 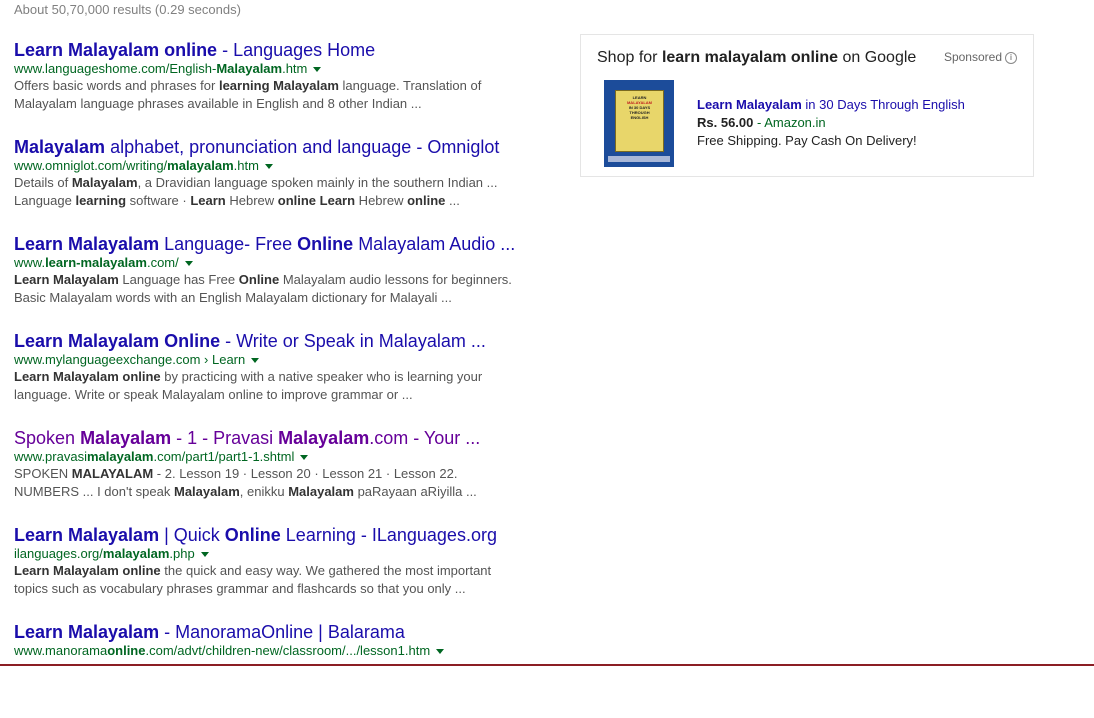 I want to click on product-price-line: Rs. 56.00 - Amazon.in, so click(x=761, y=122).